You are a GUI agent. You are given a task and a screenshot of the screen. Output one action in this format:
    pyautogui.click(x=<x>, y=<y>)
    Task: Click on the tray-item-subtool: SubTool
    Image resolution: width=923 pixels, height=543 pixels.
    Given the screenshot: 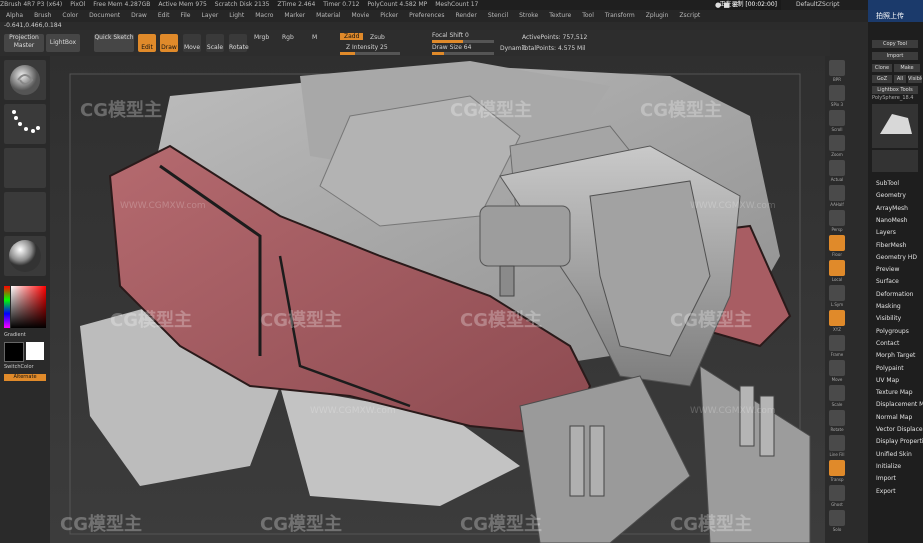 What is the action you would take?
    pyautogui.click(x=887, y=183)
    